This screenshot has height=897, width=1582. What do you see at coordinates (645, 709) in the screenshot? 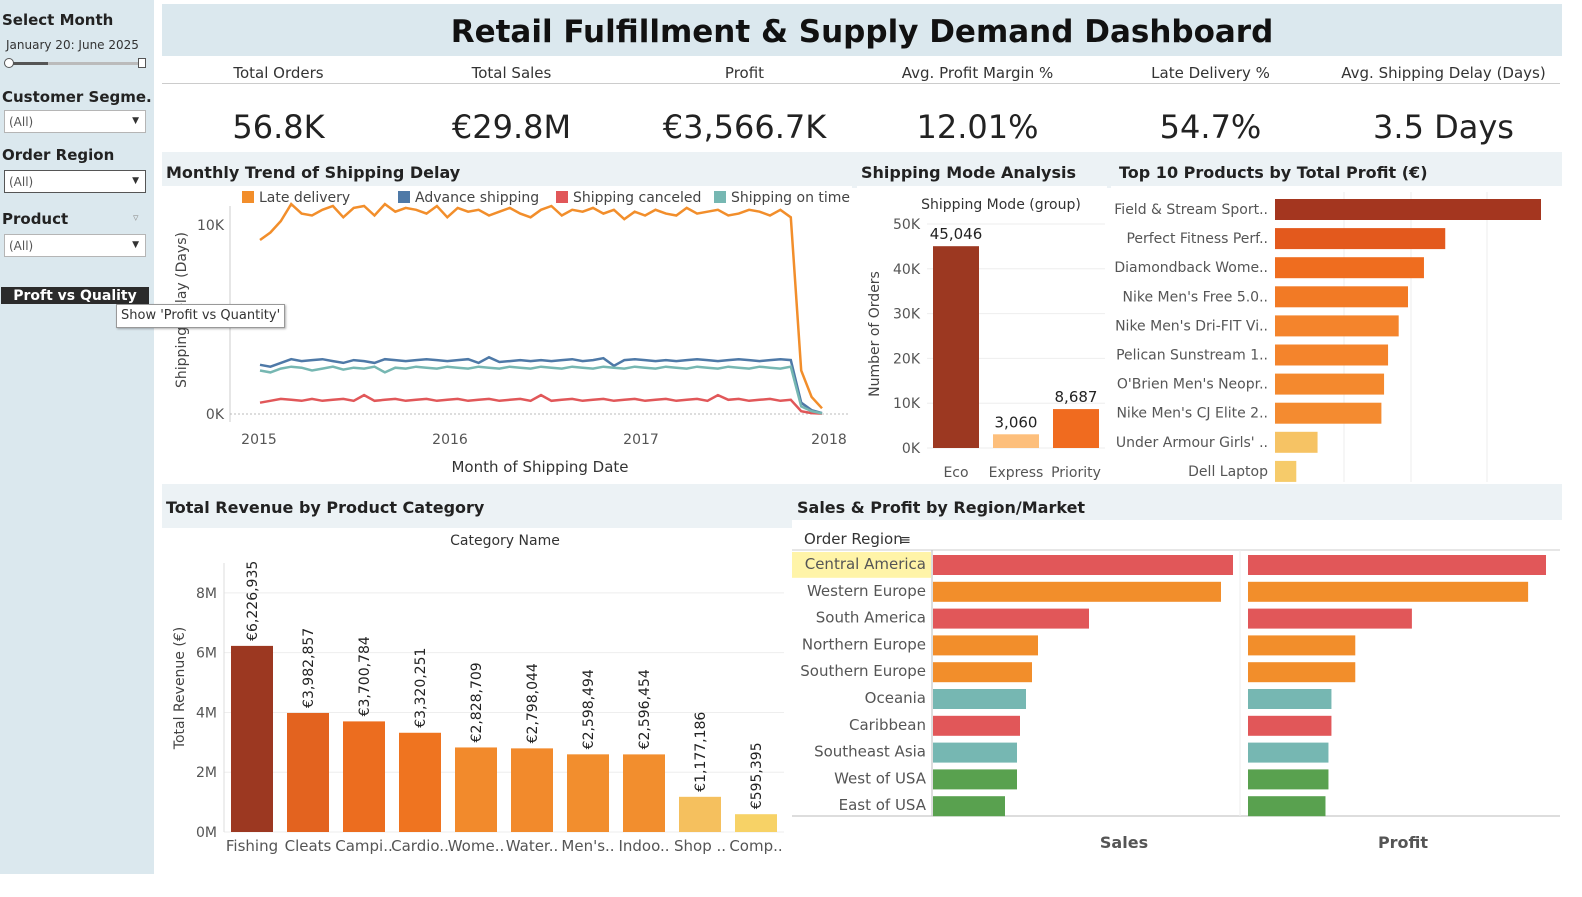
I see `data-label: €2,596,454` at bounding box center [645, 709].